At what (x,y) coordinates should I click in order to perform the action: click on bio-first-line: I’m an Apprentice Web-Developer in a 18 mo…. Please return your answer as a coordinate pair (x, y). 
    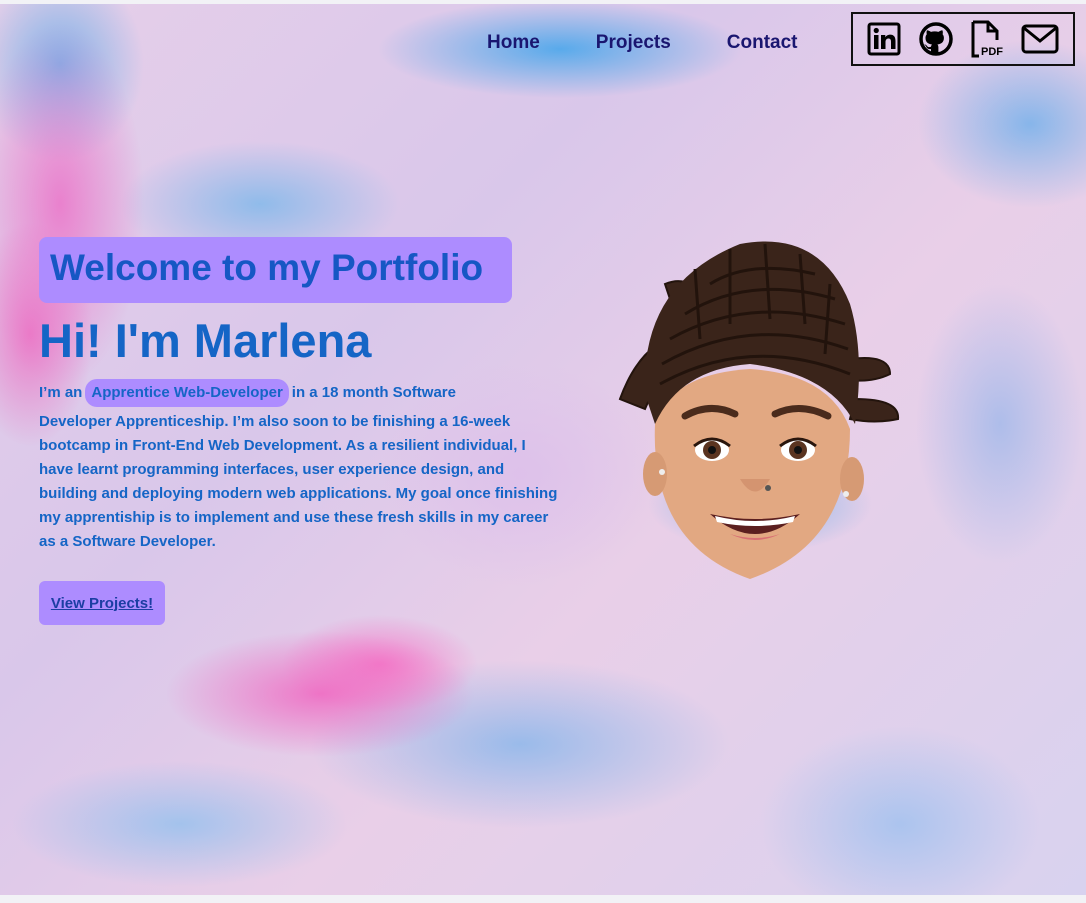
    Looking at the image, I should click on (299, 393).